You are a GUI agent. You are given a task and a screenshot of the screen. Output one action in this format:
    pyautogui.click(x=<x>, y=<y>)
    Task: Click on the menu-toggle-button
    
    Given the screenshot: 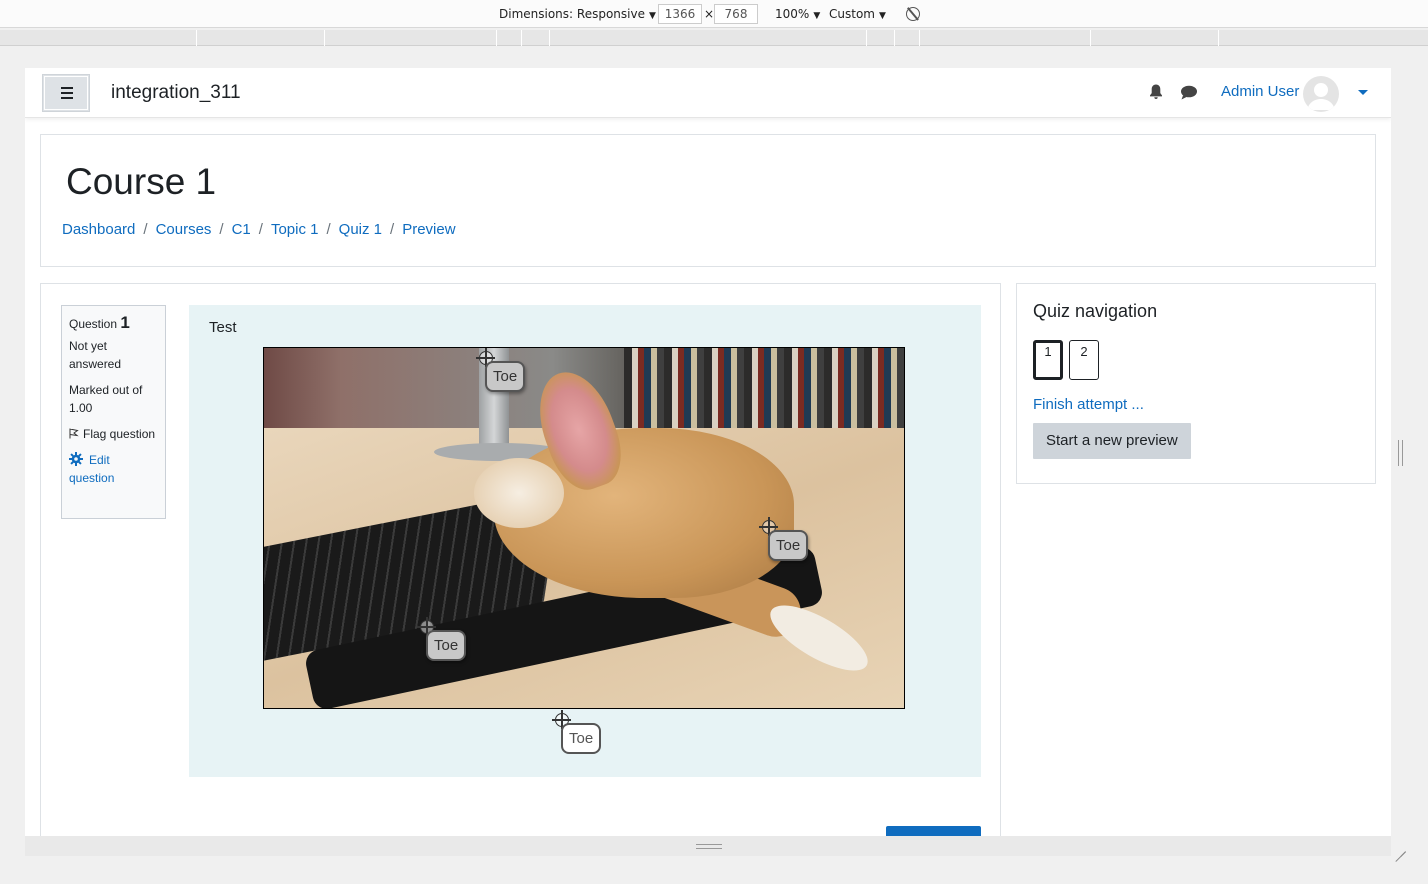 What is the action you would take?
    pyautogui.click(x=66, y=93)
    